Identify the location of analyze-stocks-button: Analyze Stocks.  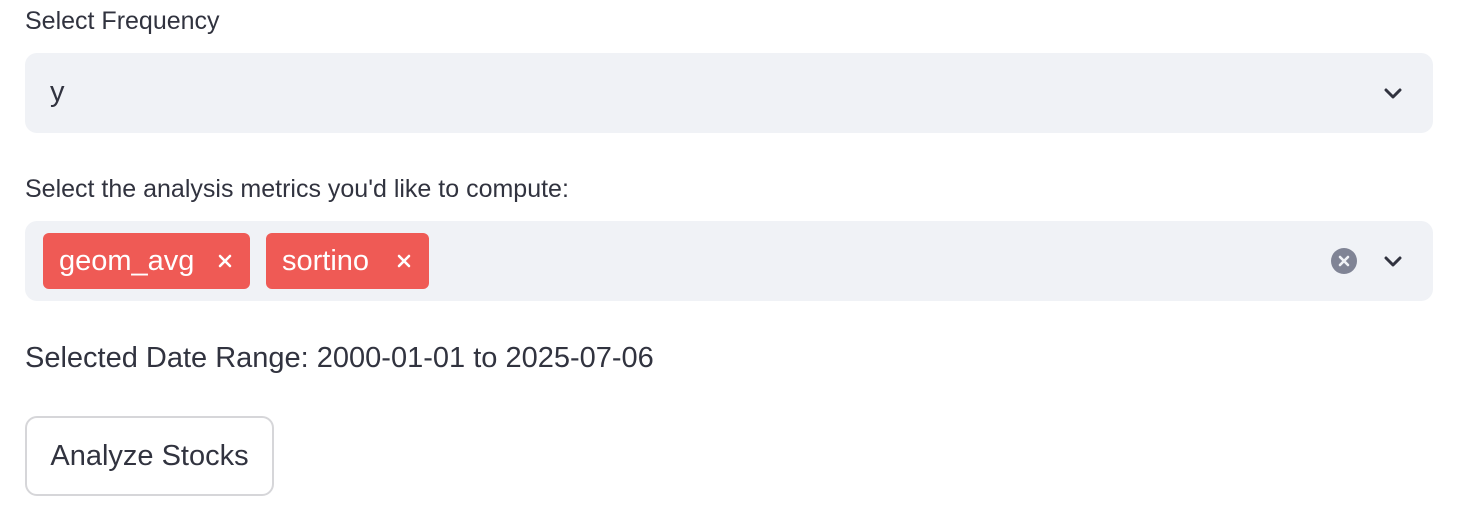
(149, 456).